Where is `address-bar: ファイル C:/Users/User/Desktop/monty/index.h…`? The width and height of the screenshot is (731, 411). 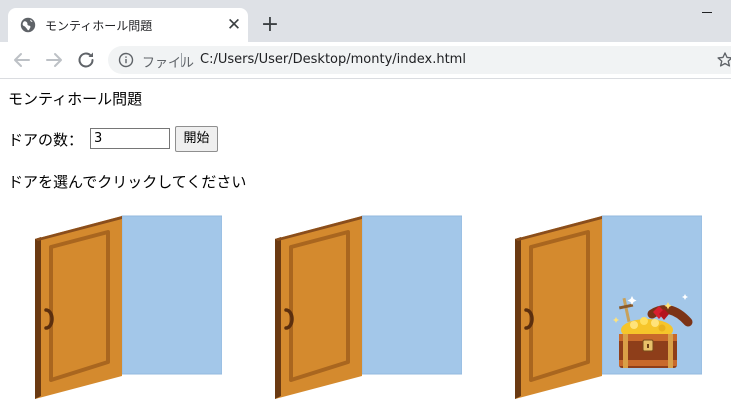 address-bar: ファイル C:/Users/User/Desktop/monty/index.h… is located at coordinates (419, 60).